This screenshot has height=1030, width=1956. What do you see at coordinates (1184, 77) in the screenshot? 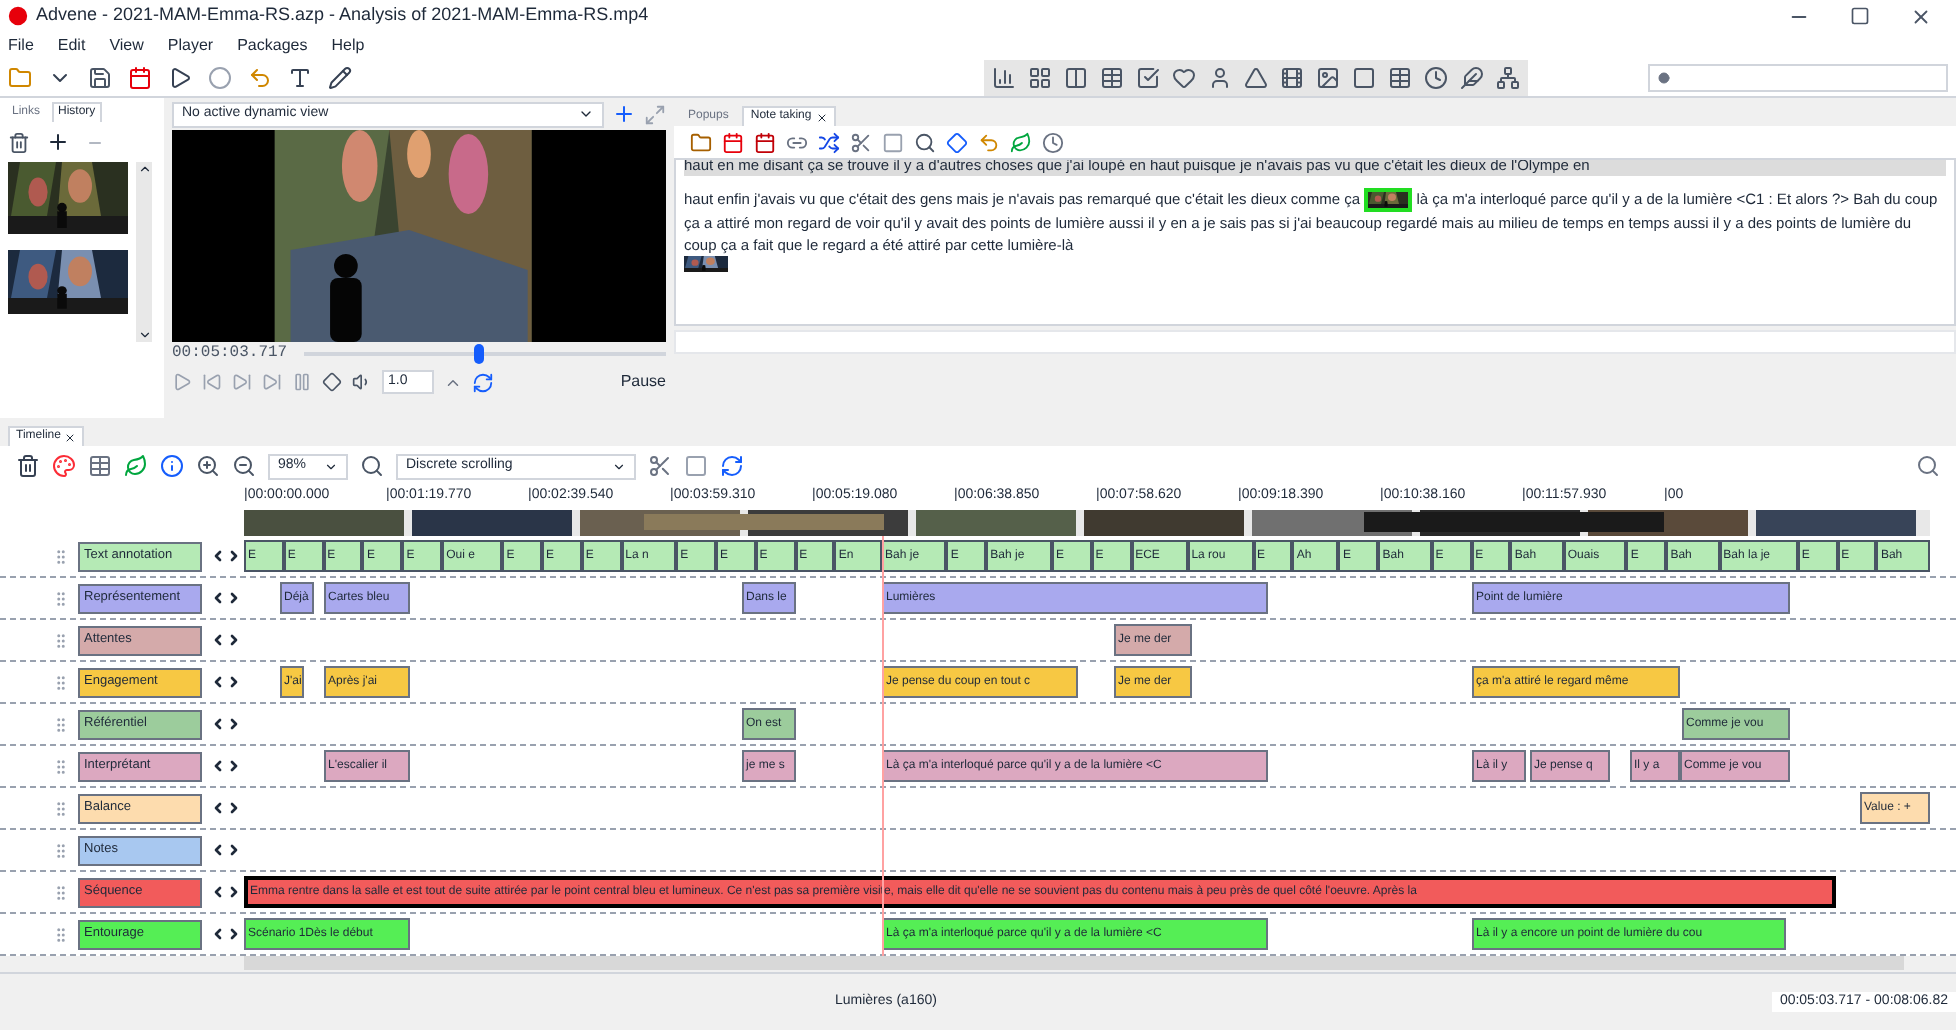
I see `heart-icon` at bounding box center [1184, 77].